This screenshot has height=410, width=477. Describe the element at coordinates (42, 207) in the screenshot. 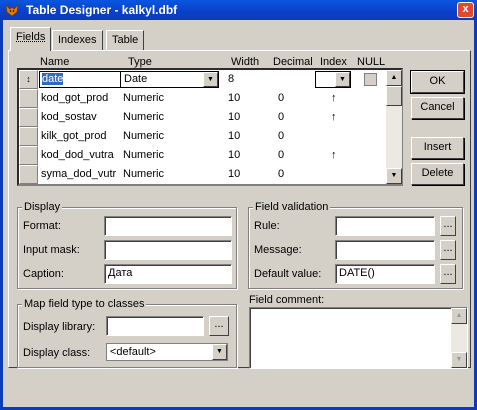

I see `display-group-title: Display` at that location.